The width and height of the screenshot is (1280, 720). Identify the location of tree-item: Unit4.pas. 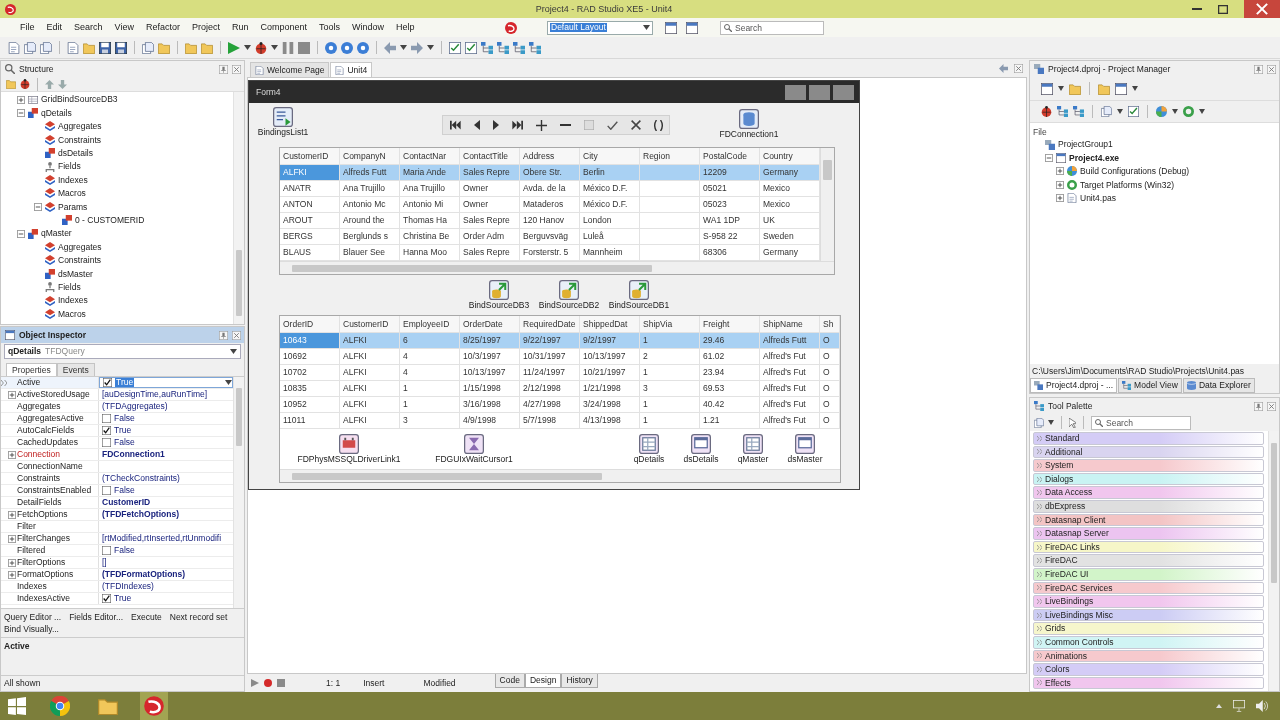
(1098, 198).